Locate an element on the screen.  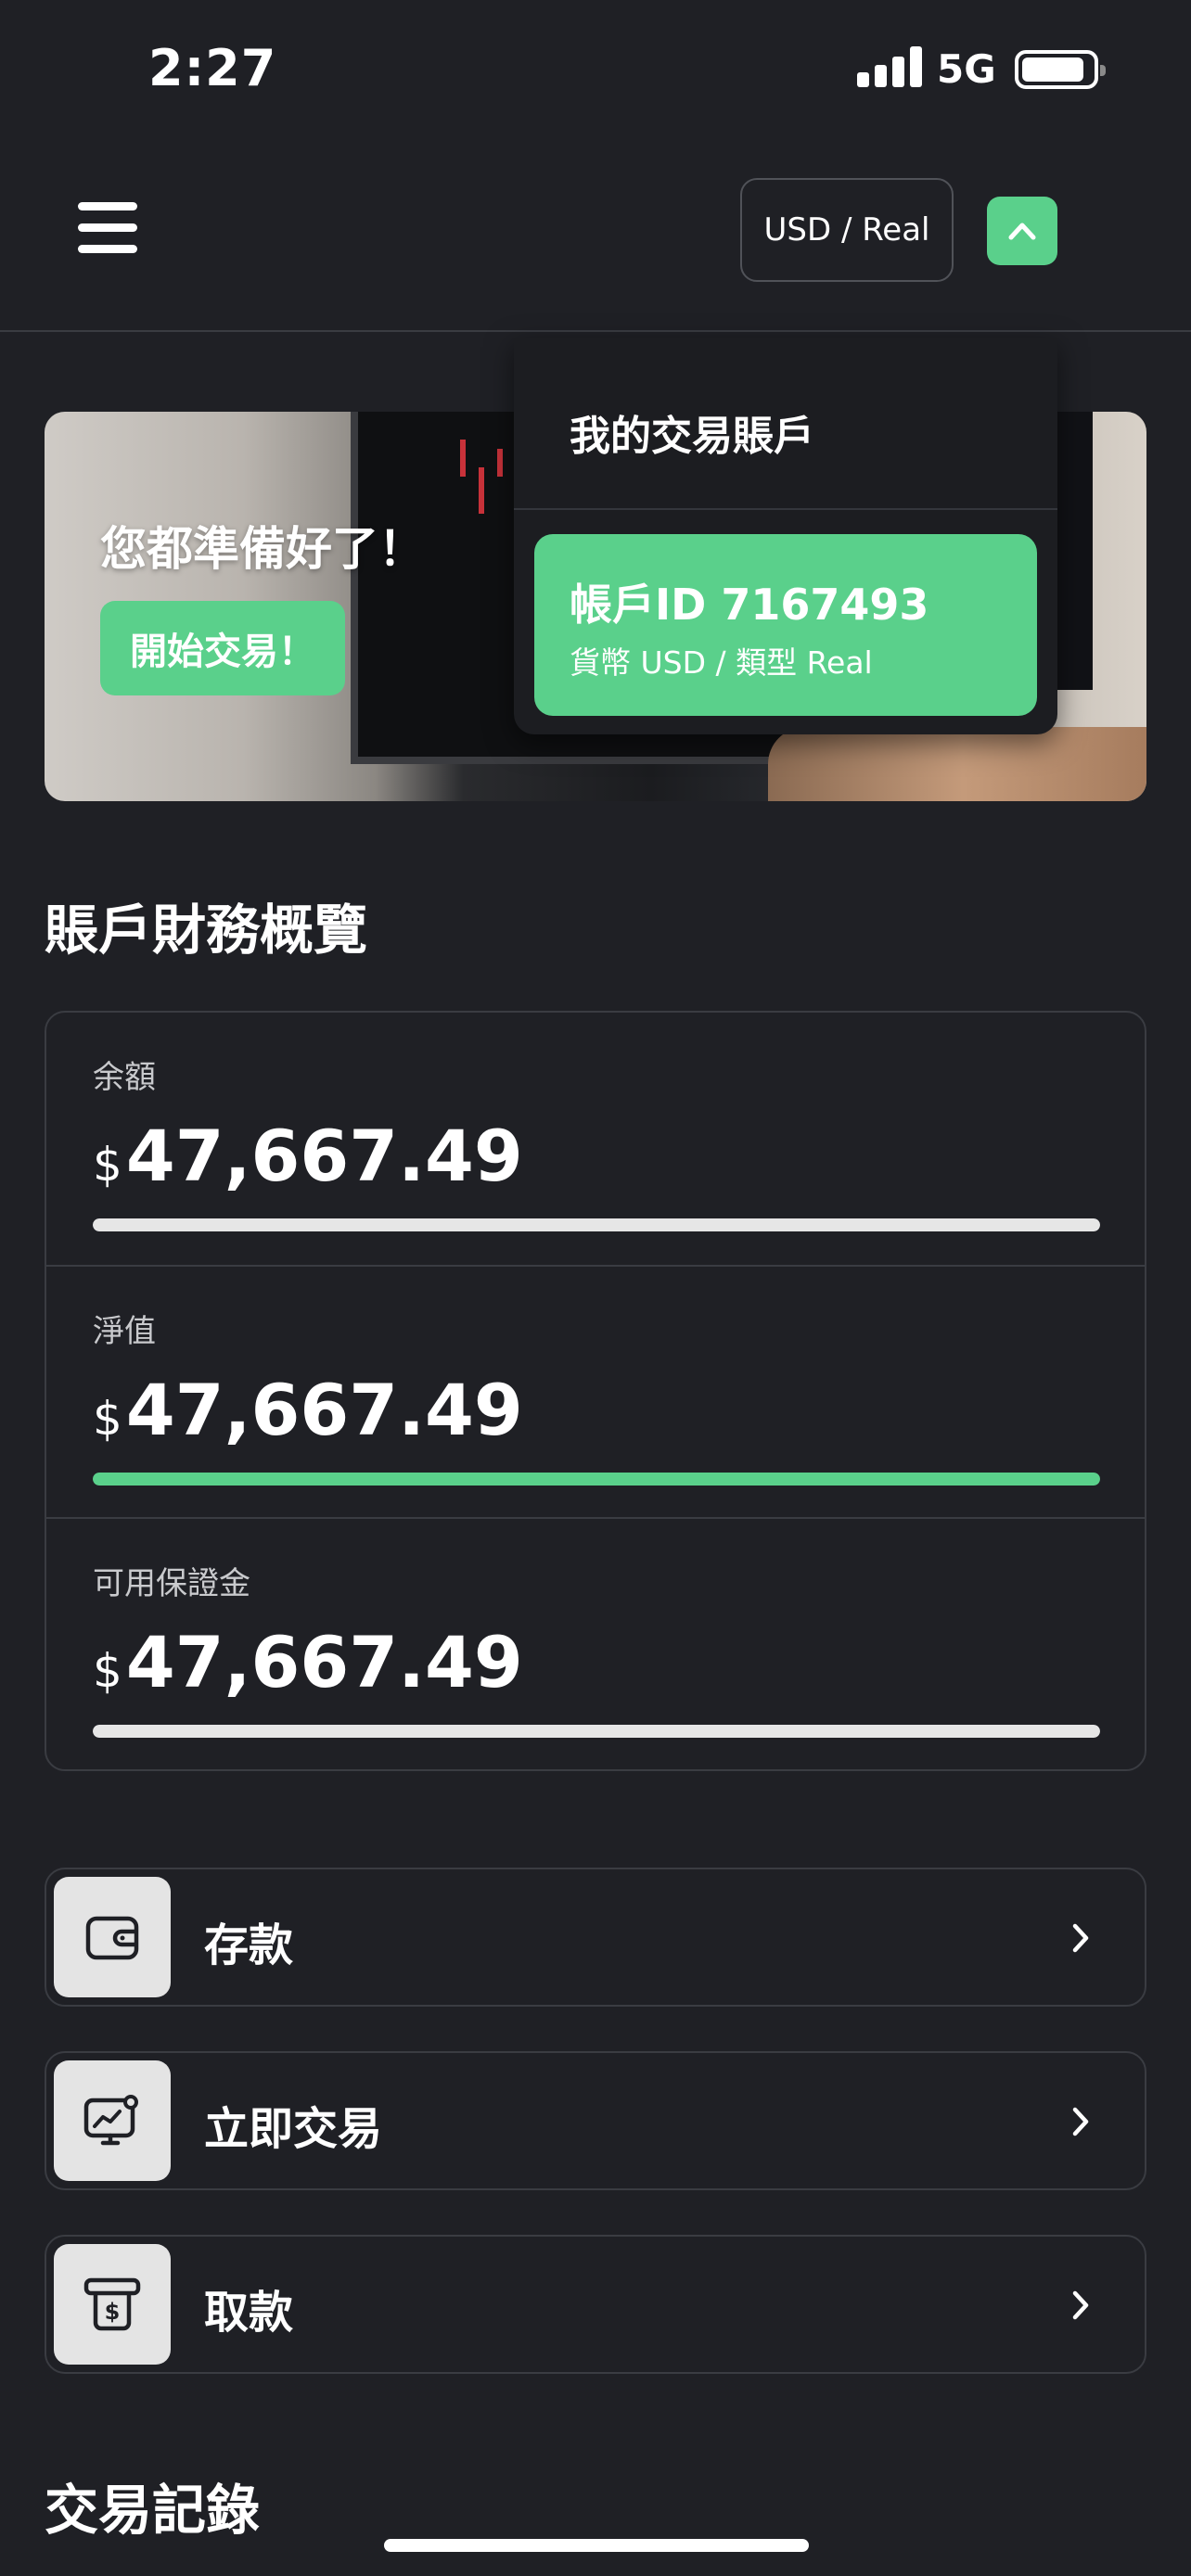
balance-value: $47,667.49 is located at coordinates (308, 1156).